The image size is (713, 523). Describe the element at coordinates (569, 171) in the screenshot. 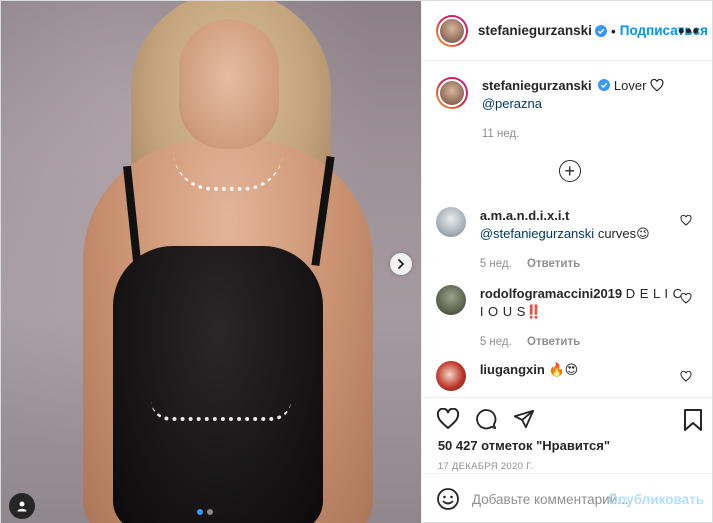

I see `load-more-comments-button: +` at that location.